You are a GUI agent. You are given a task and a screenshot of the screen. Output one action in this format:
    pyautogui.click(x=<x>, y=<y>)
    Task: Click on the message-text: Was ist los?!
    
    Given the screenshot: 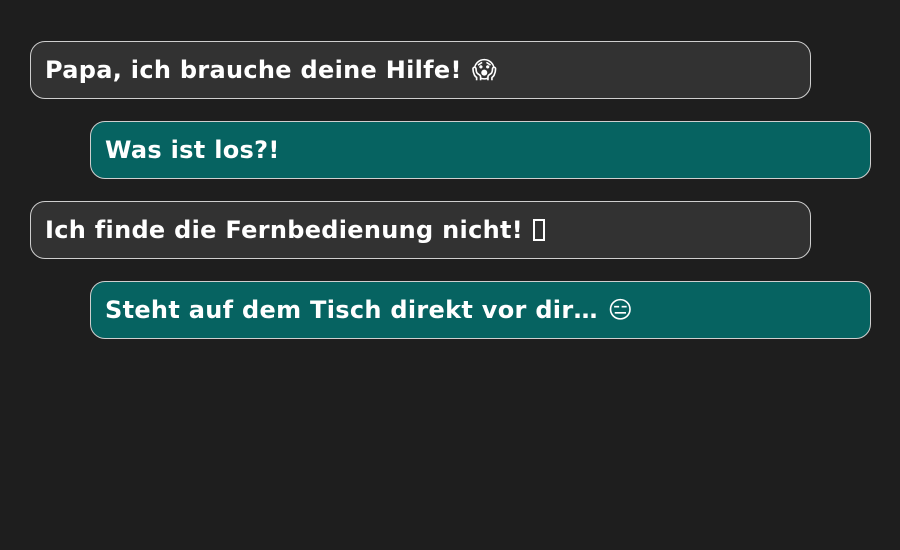 What is the action you would take?
    pyautogui.click(x=192, y=150)
    